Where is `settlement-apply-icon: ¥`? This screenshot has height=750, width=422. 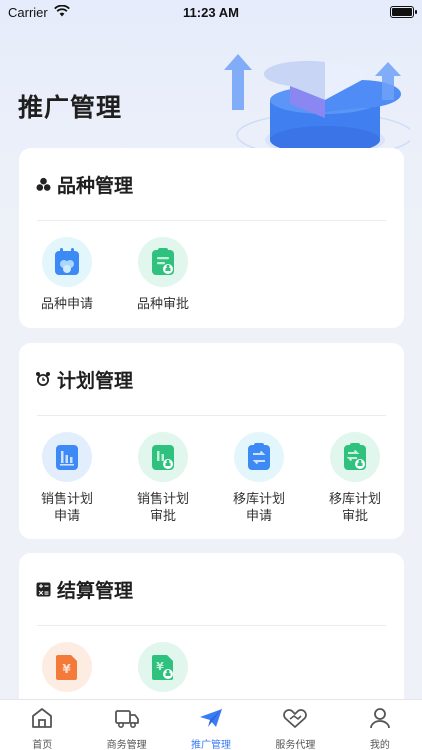
settlement-apply-icon: ¥ is located at coordinates (67, 667).